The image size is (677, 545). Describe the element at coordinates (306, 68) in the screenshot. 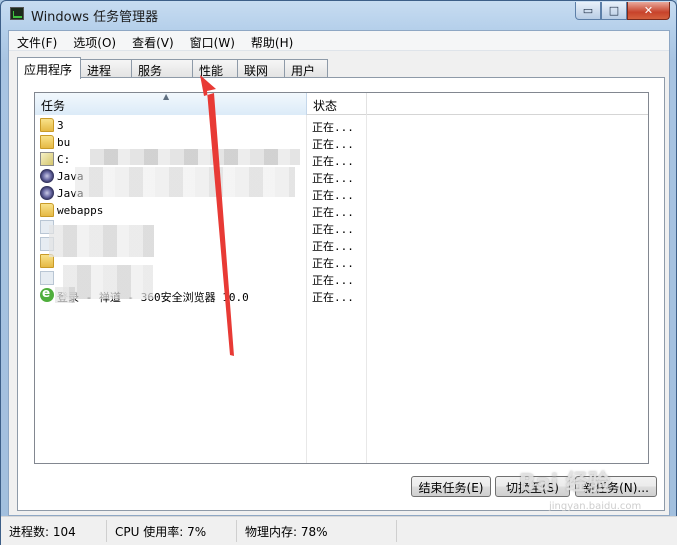

I see `tab-users: 用户` at that location.